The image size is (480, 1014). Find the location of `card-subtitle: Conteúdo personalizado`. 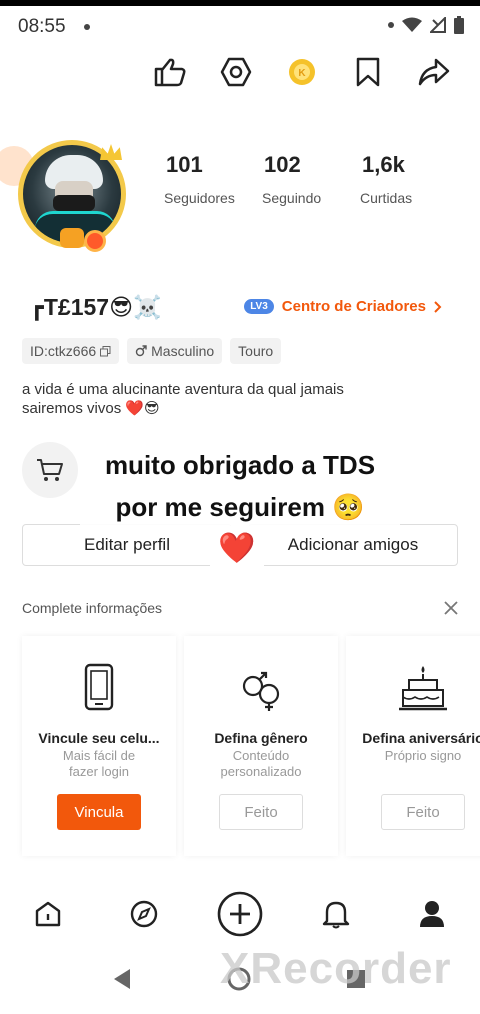

card-subtitle: Conteúdo personalizado is located at coordinates (261, 764).